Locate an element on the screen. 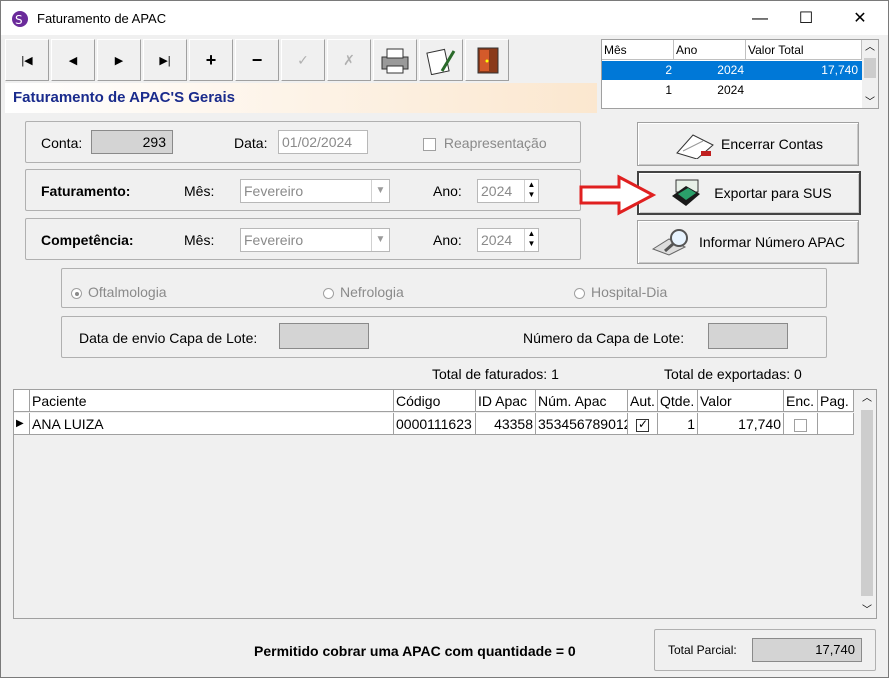 The width and height of the screenshot is (889, 678). data-field: 01/02/2024 is located at coordinates (323, 142).